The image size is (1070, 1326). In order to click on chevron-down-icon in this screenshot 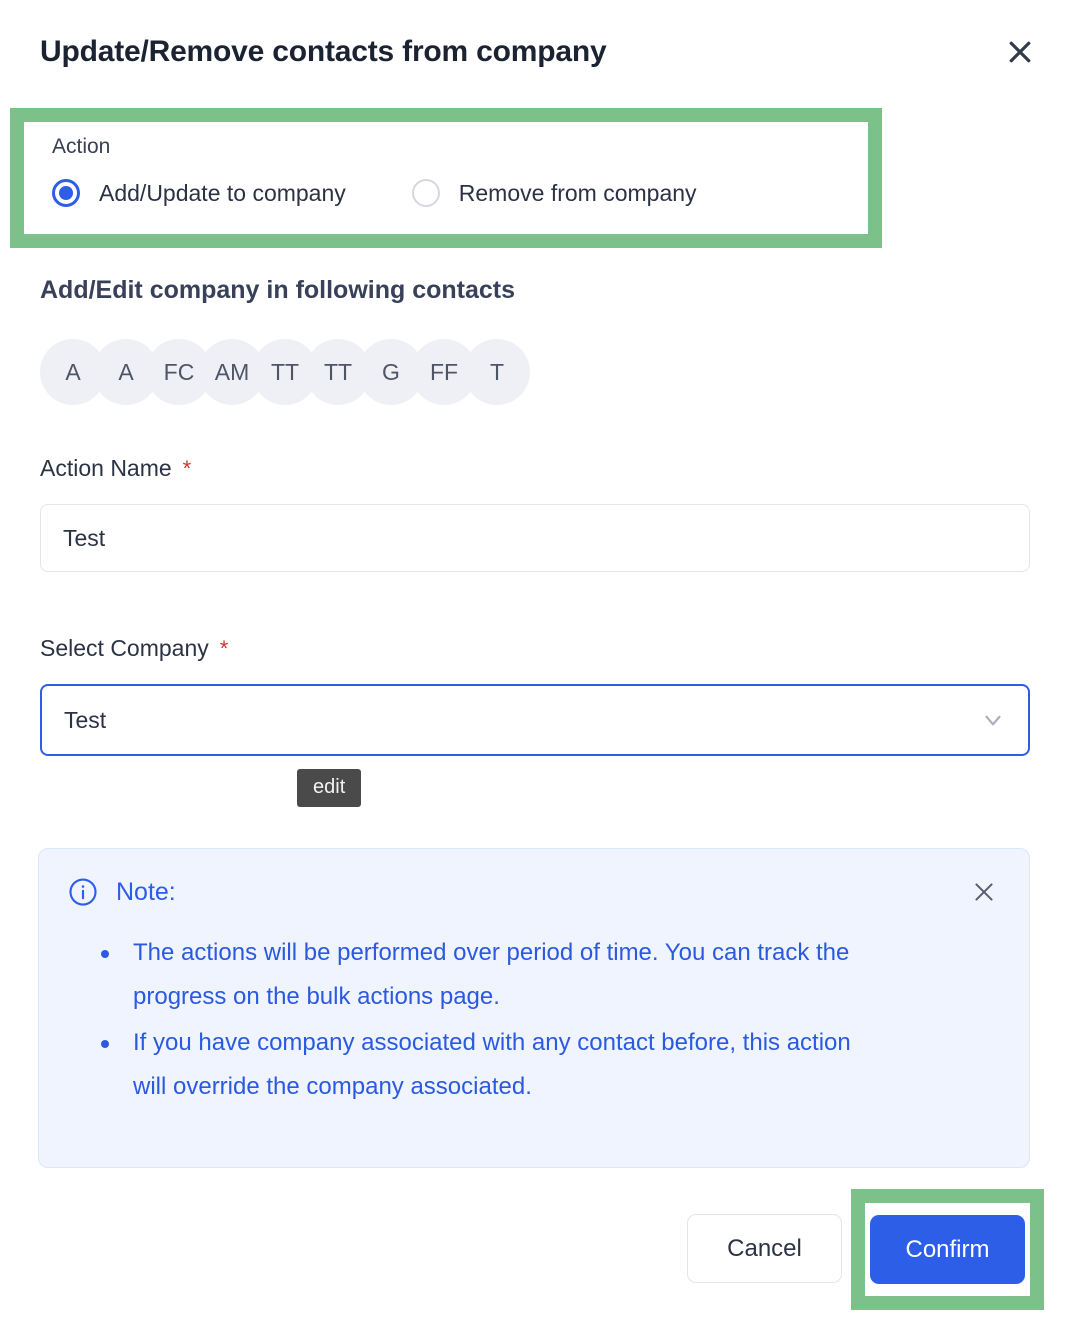, I will do `click(993, 720)`.